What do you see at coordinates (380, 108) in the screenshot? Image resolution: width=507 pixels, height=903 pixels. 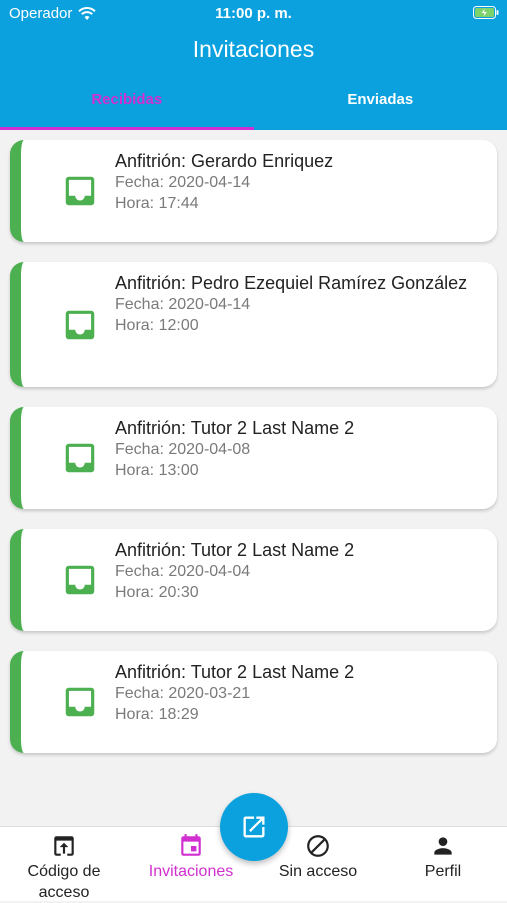 I see `tab-enviadas: Enviadas` at bounding box center [380, 108].